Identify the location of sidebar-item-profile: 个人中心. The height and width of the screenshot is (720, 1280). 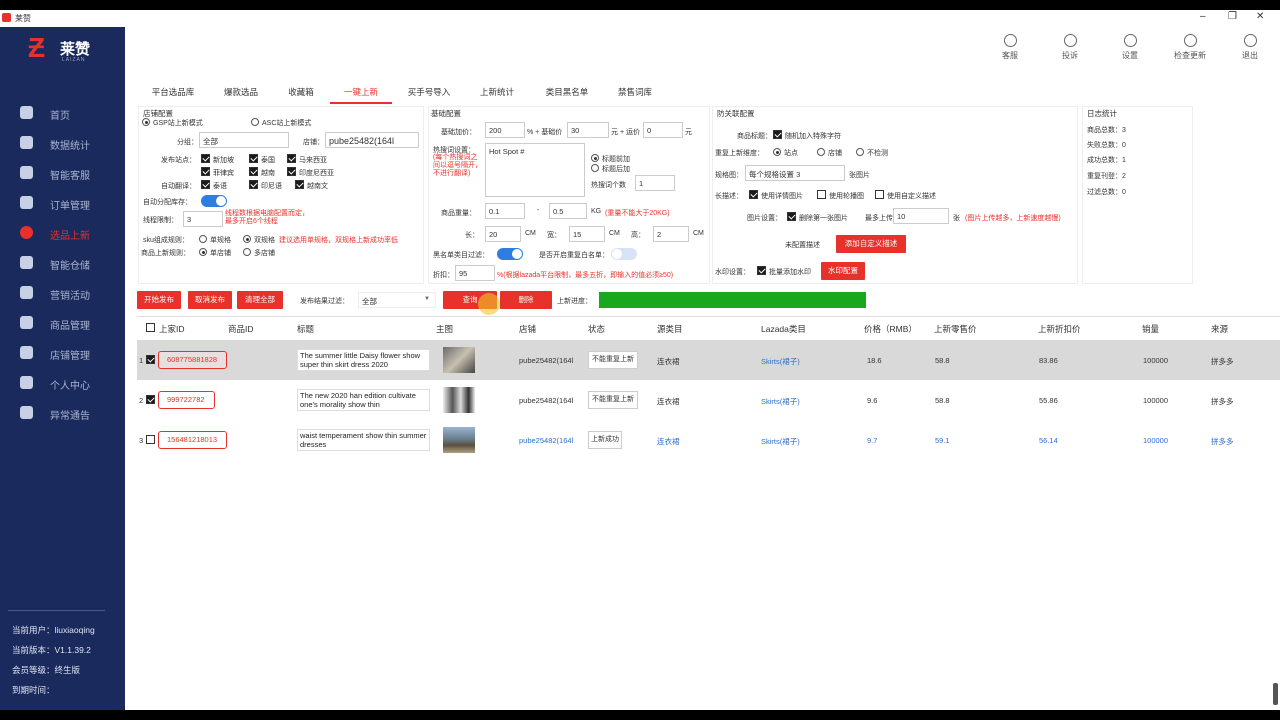
(62, 383).